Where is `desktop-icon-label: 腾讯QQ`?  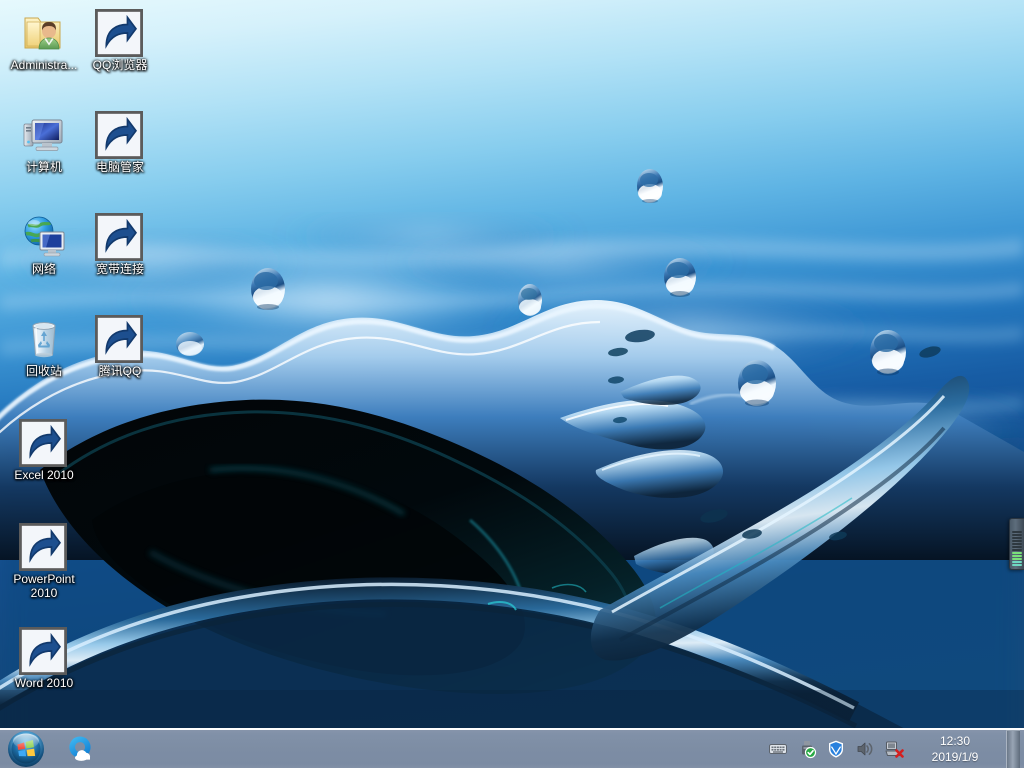 desktop-icon-label: 腾讯QQ is located at coordinates (120, 371).